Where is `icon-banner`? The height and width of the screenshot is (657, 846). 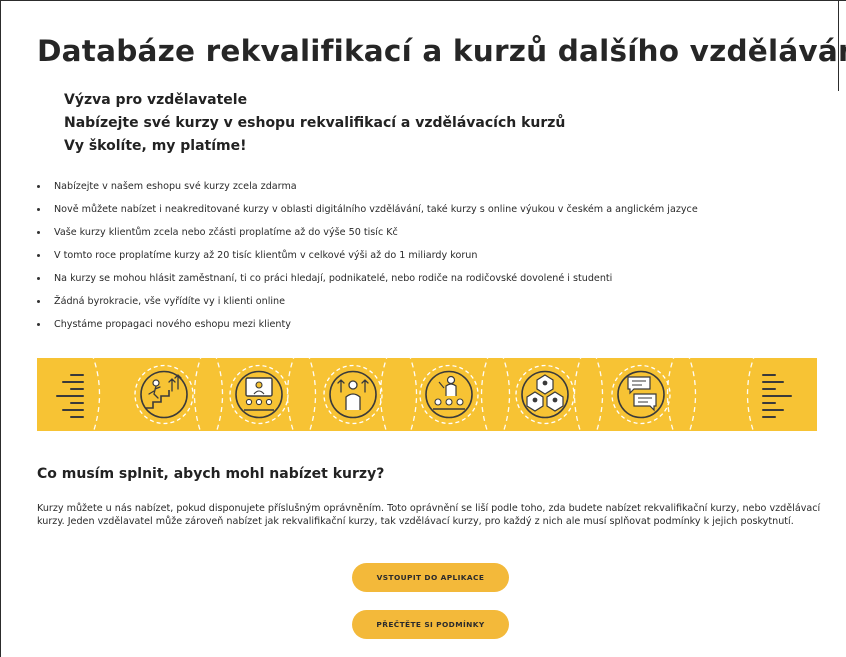
icon-banner is located at coordinates (427, 394).